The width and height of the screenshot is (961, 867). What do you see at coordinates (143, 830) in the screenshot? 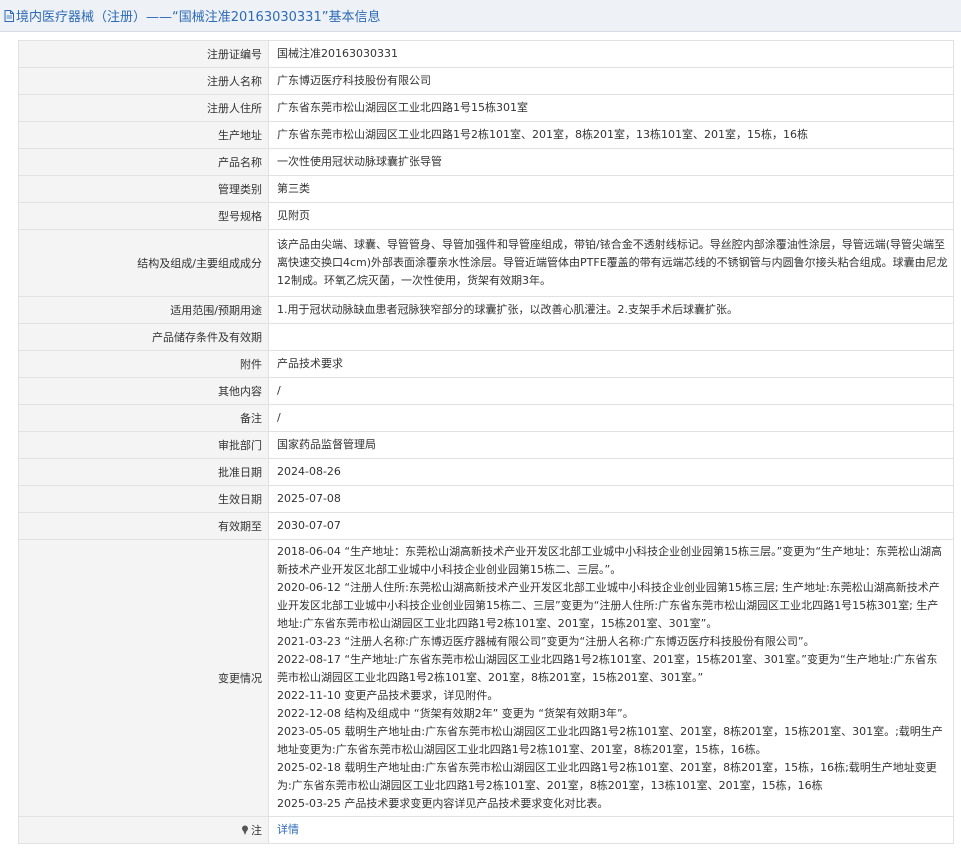
I see `note-label-cell: 注` at bounding box center [143, 830].